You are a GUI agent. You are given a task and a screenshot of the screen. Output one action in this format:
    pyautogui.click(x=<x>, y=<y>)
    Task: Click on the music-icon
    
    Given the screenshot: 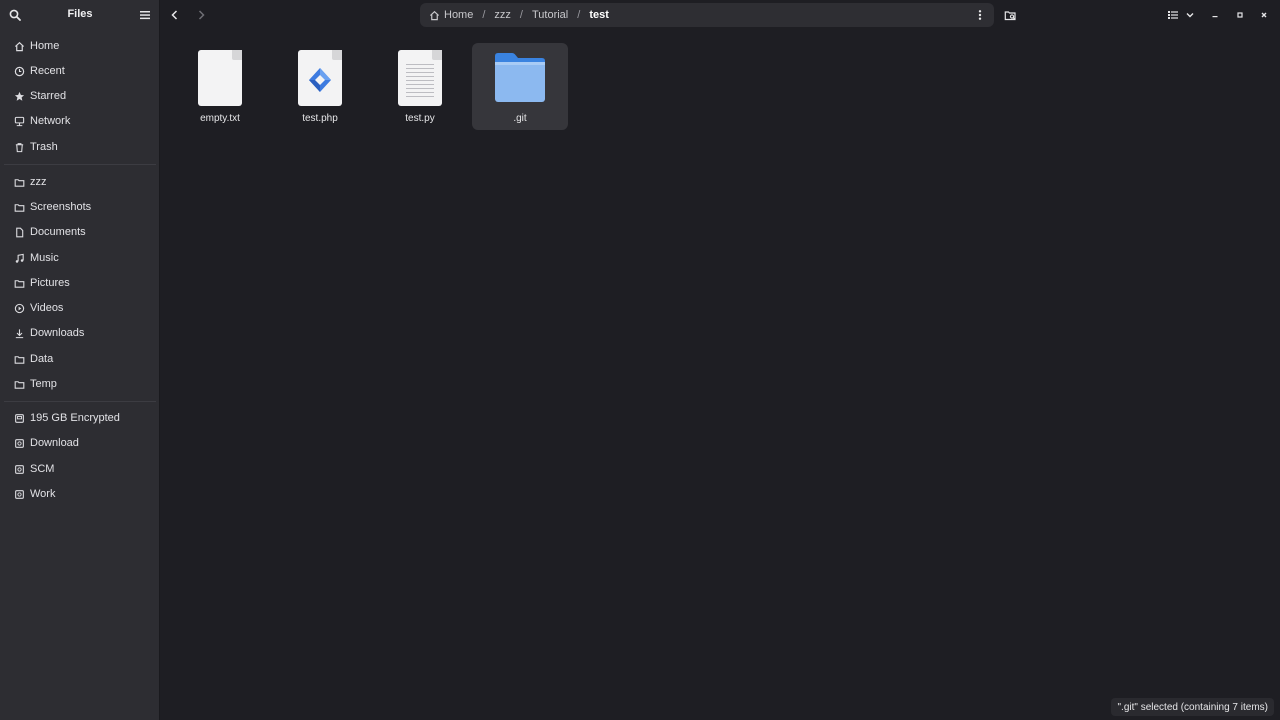 What is the action you would take?
    pyautogui.click(x=19, y=258)
    